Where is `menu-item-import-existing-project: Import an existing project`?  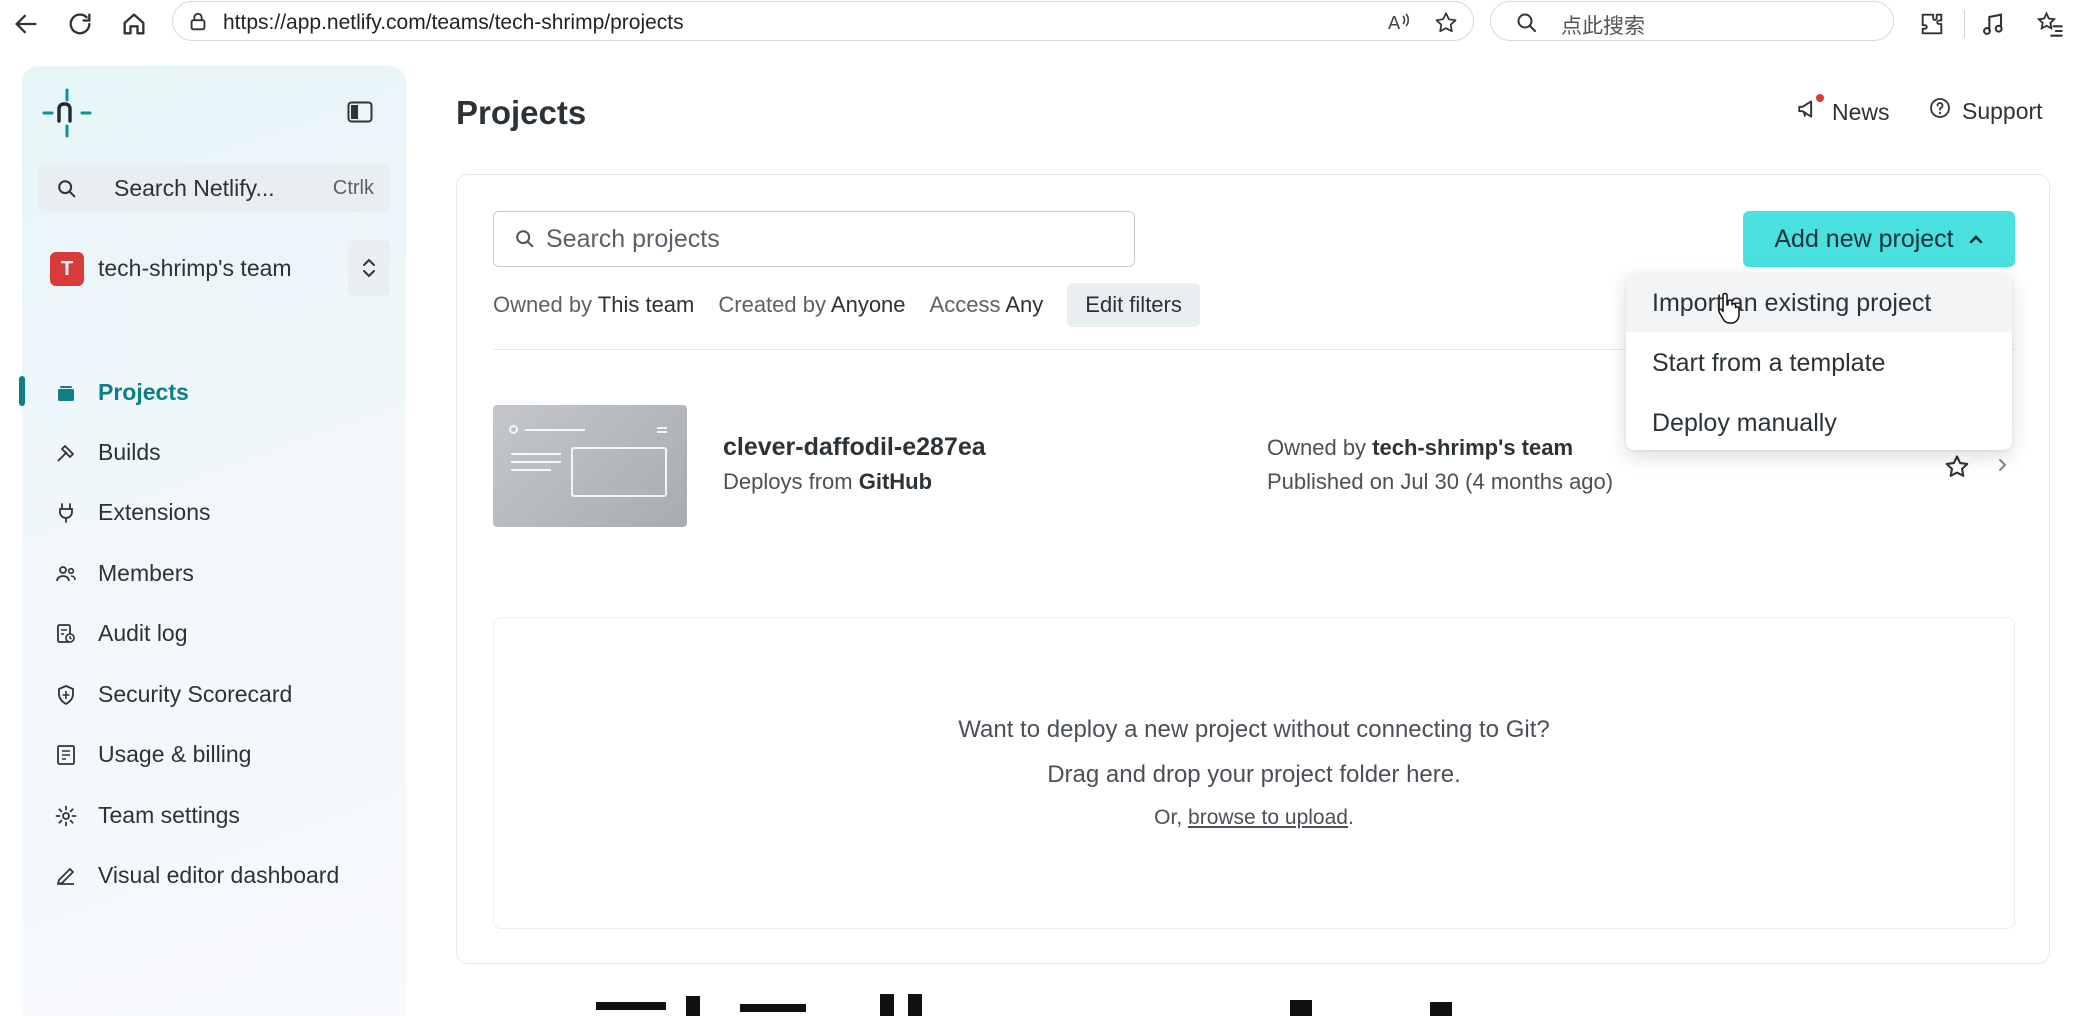
menu-item-import-existing-project: Import an existing project is located at coordinates (1819, 303).